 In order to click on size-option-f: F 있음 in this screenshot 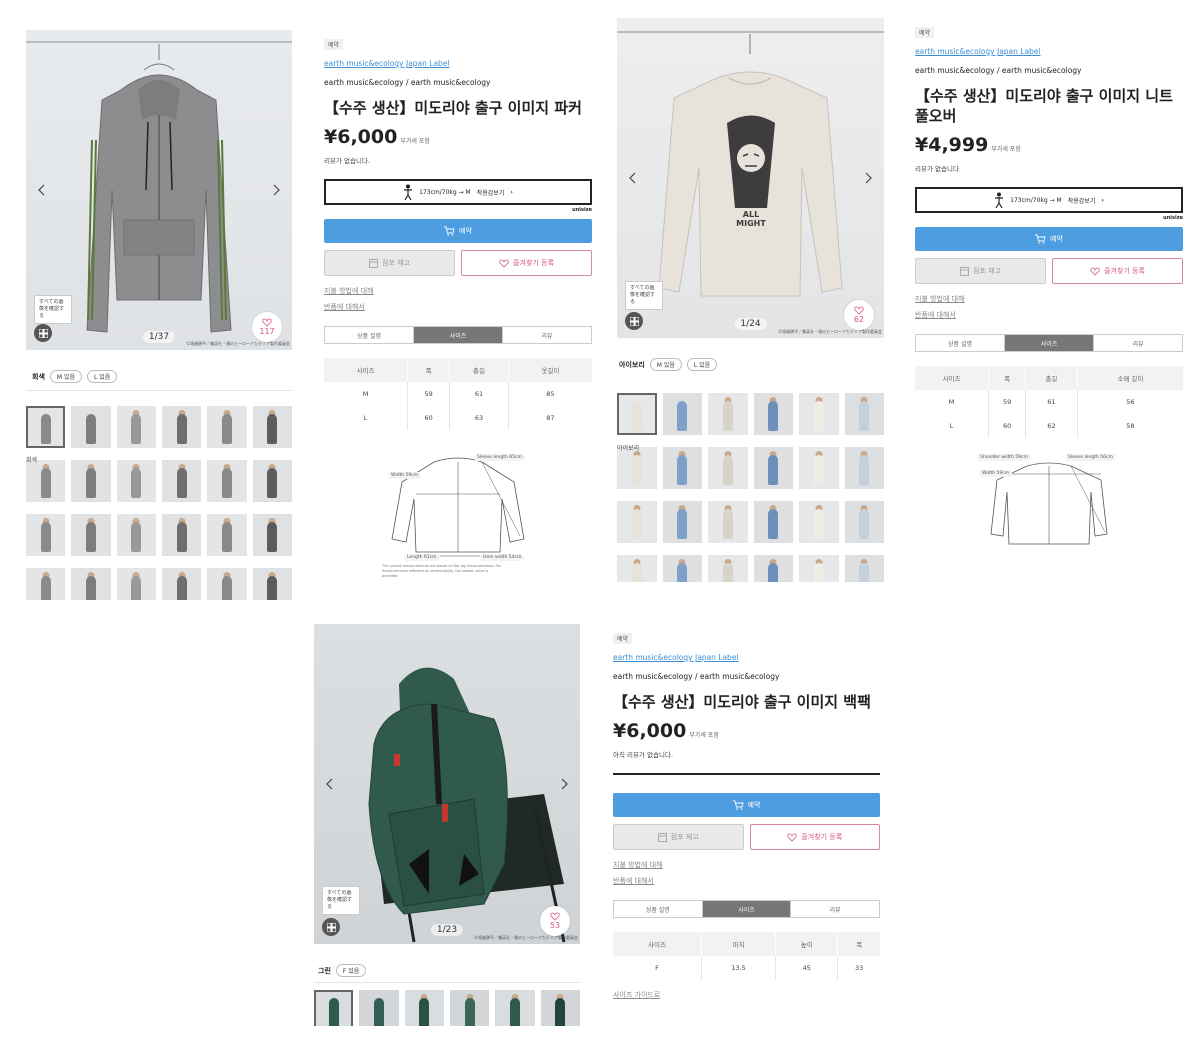, I will do `click(351, 970)`.